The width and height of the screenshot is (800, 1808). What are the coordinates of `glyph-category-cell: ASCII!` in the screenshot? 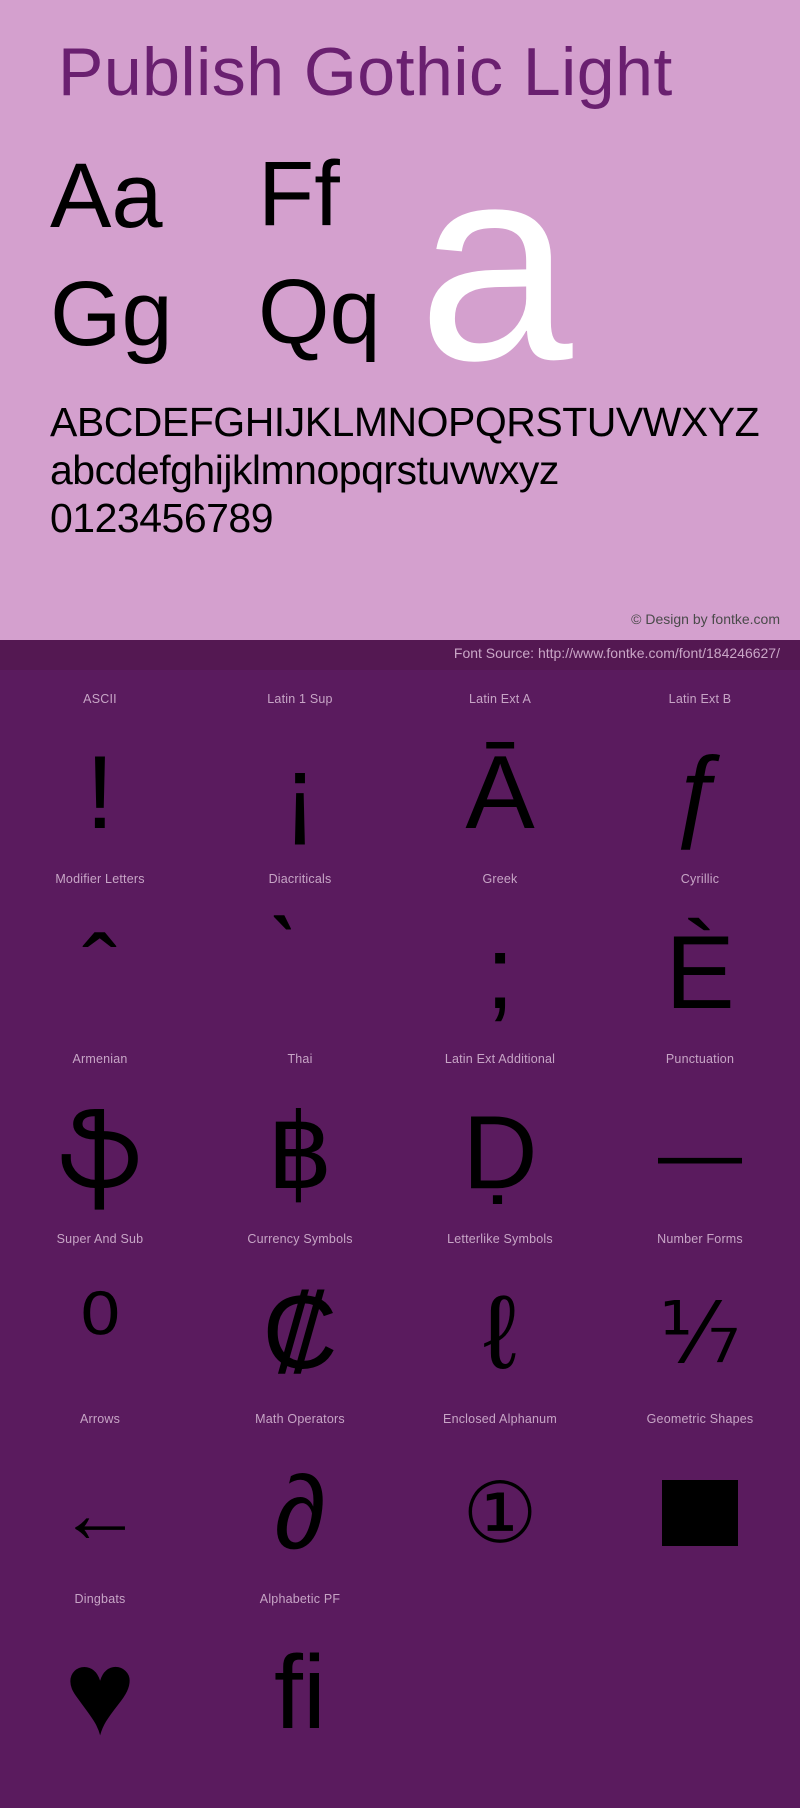 It's located at (100, 782).